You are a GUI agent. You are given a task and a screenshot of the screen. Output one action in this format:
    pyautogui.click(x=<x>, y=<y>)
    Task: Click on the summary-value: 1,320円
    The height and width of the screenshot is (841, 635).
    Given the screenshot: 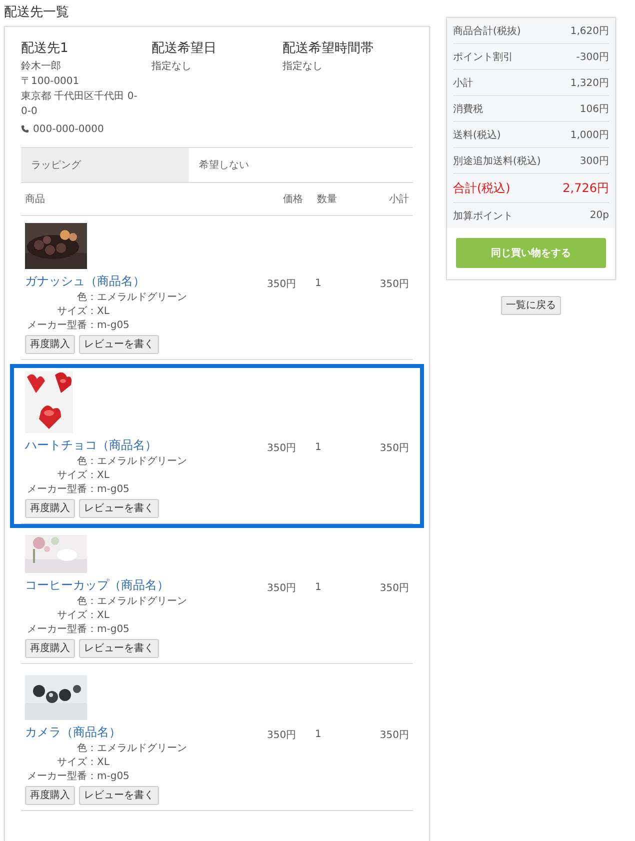 What is the action you would take?
    pyautogui.click(x=589, y=83)
    